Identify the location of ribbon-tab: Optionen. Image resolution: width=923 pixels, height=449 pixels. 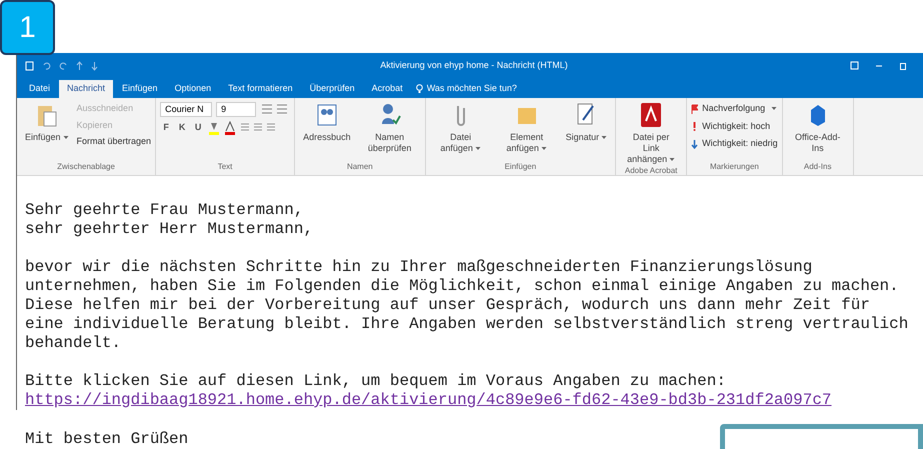
(193, 89).